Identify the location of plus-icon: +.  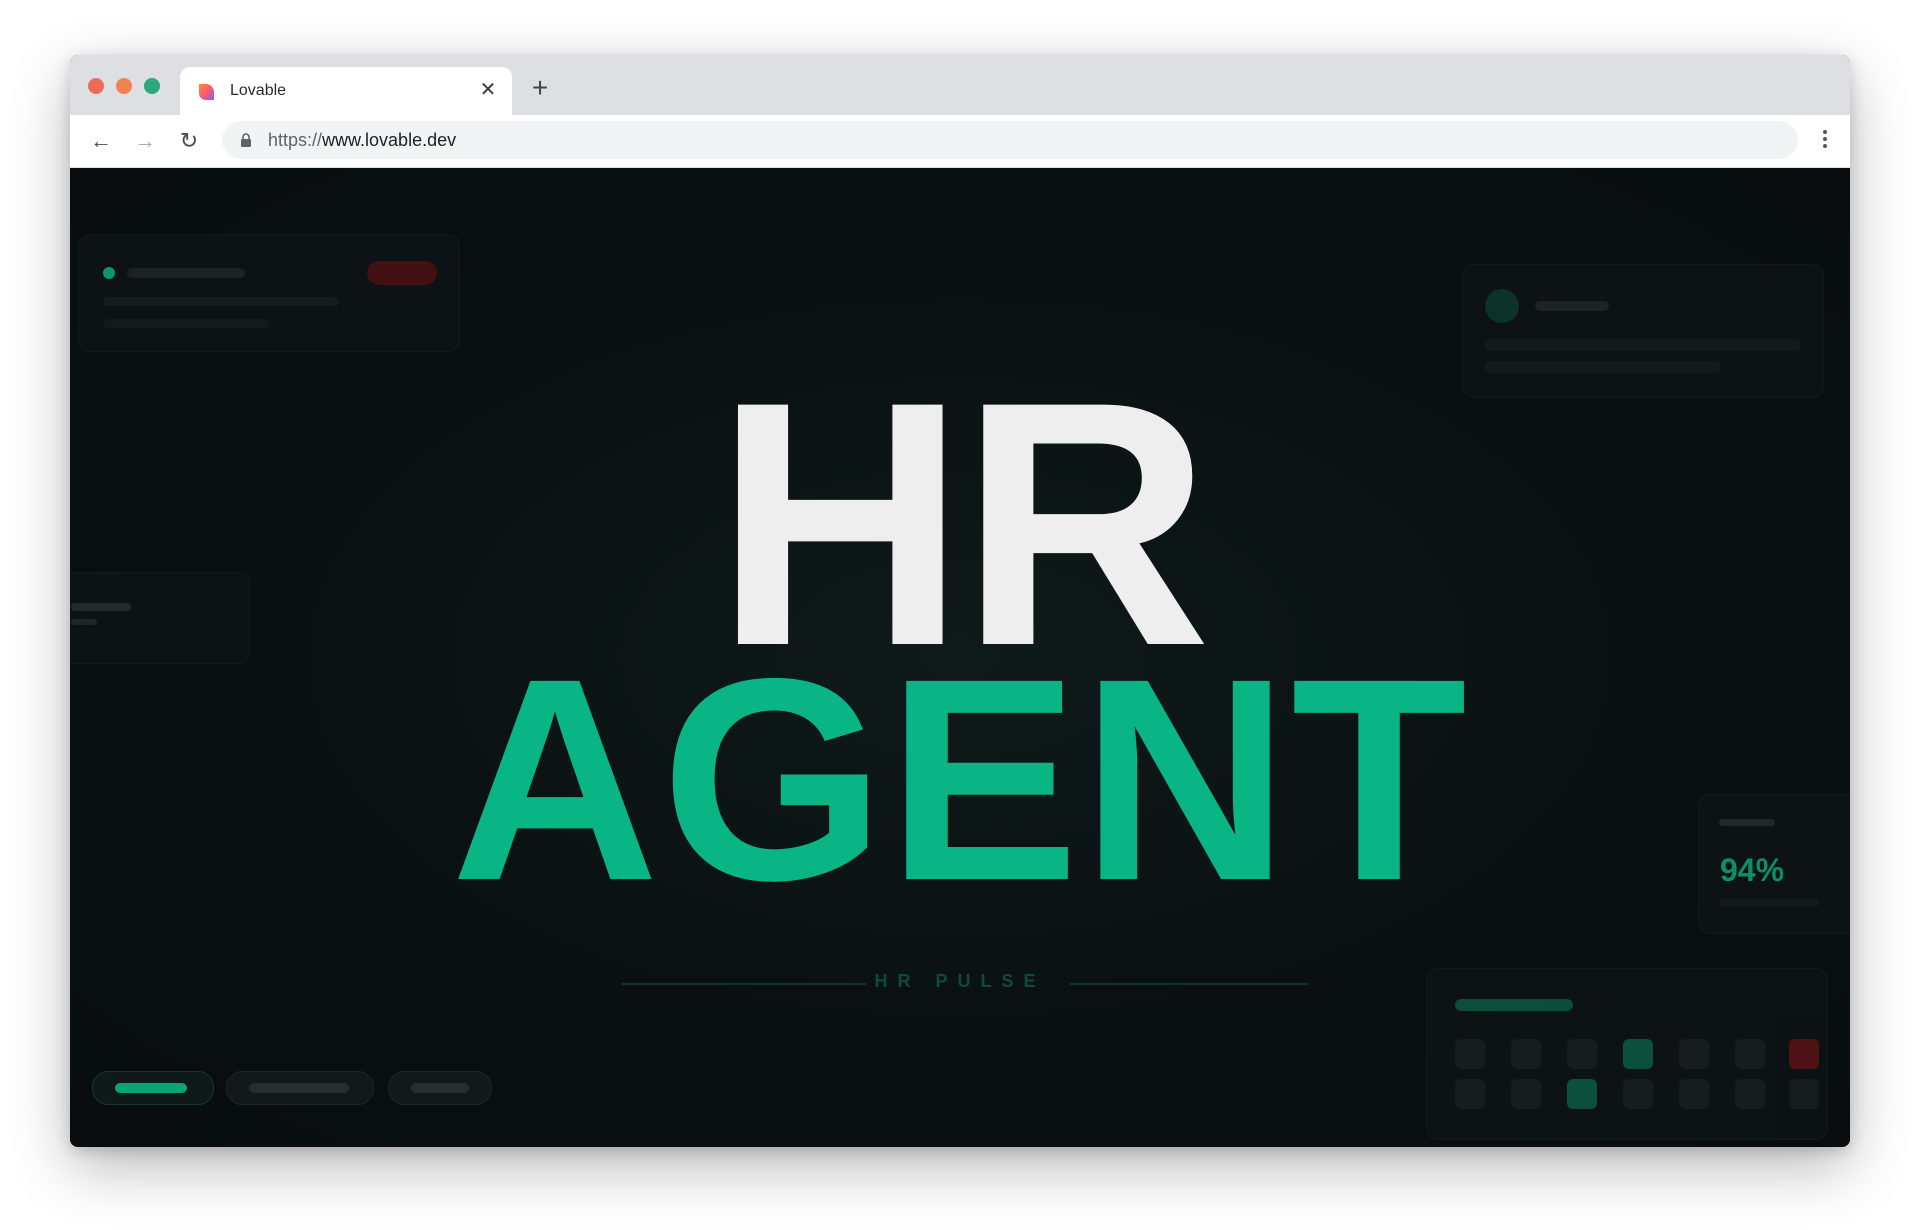
(540, 88).